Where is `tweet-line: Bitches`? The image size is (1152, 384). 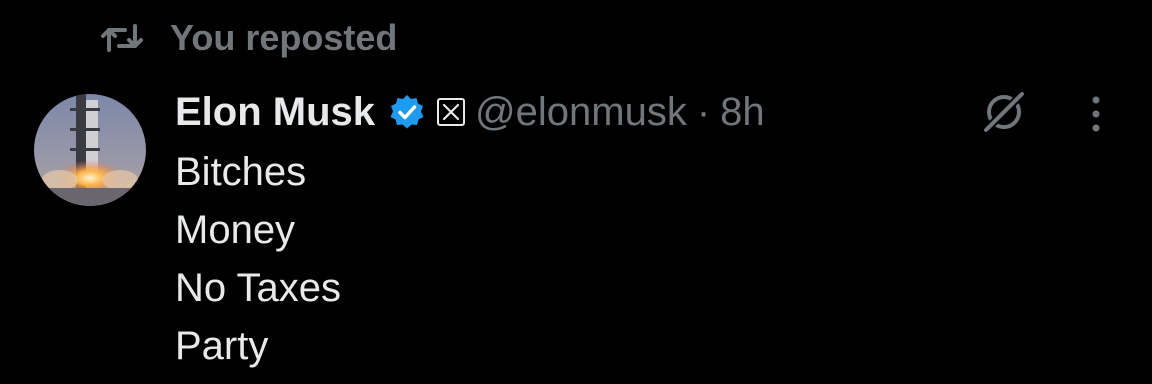
tweet-line: Bitches is located at coordinates (241, 172).